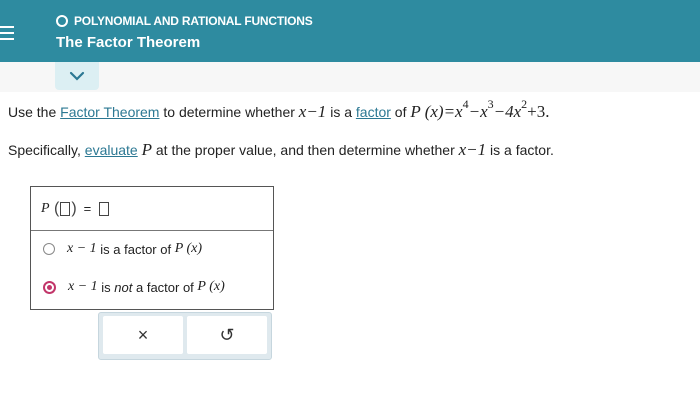  Describe the element at coordinates (49, 249) in the screenshot. I see `radio-is-factor` at that location.